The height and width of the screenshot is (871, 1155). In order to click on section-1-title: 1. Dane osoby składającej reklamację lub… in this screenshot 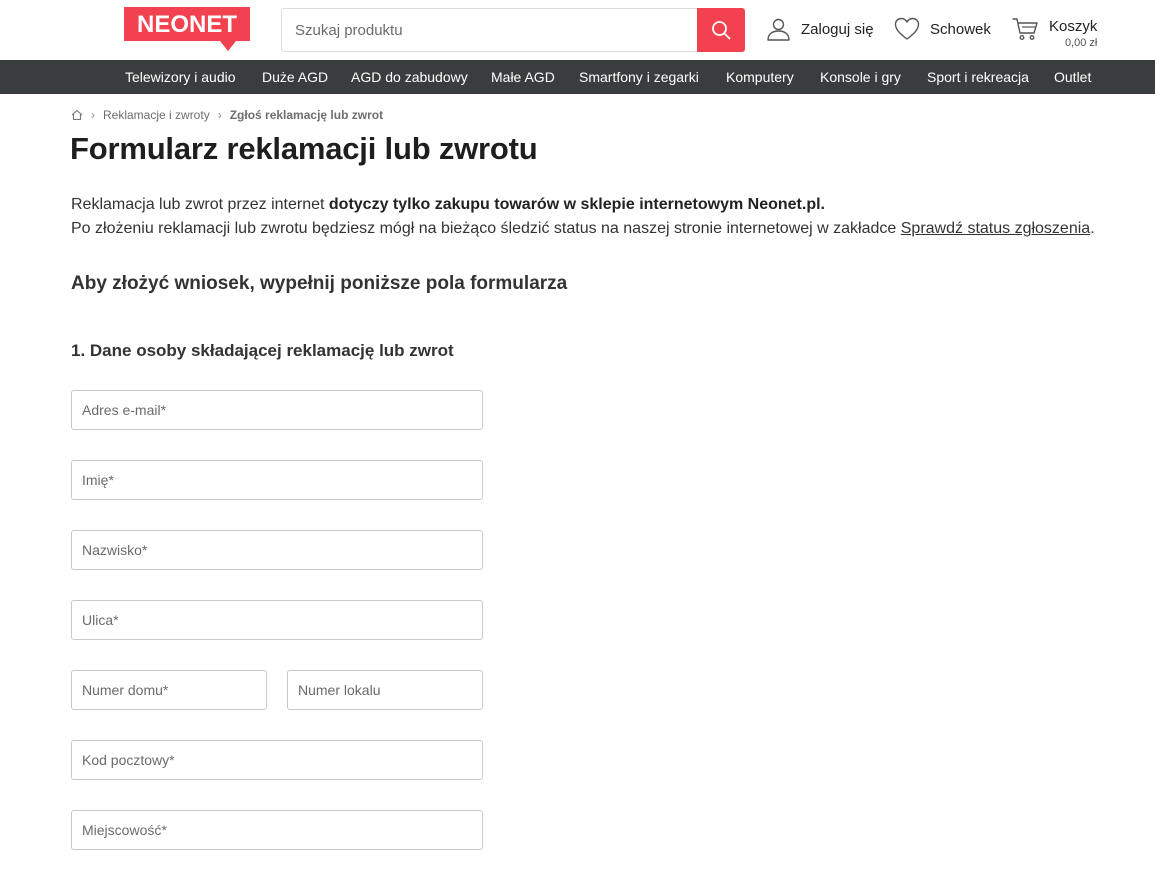, I will do `click(262, 350)`.